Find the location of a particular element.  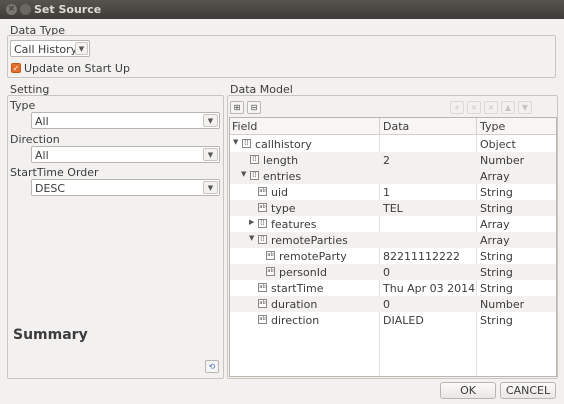

data-type-select: Call History ▼ is located at coordinates (50, 48).